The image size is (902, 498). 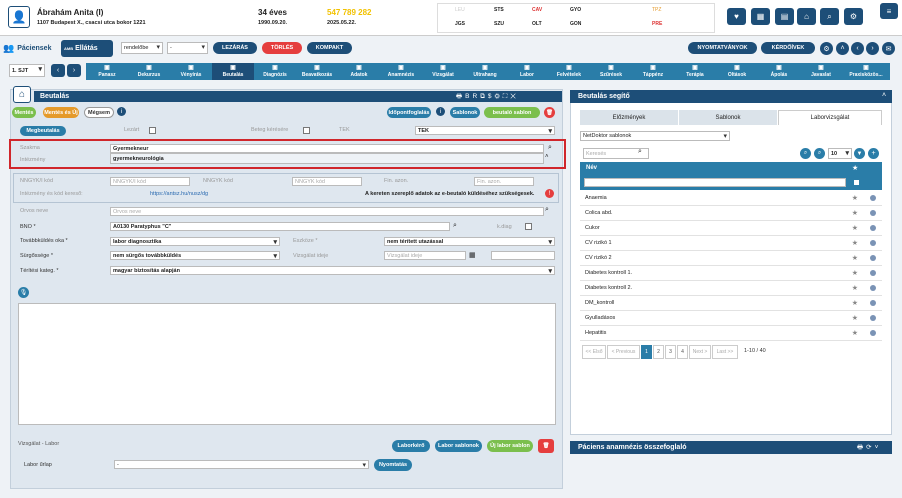 I want to click on tab-javaslat: ▣ Javaslat, so click(x=821, y=71).